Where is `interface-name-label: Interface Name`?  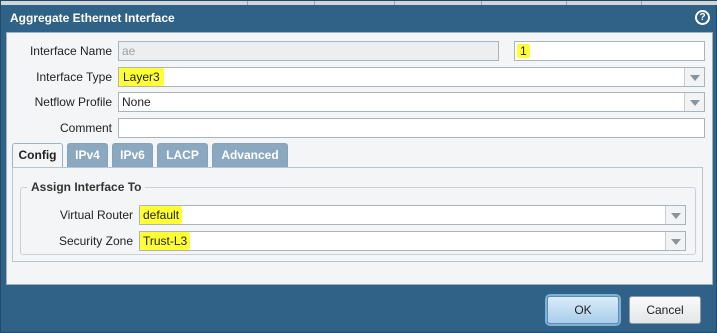
interface-name-label: Interface Name is located at coordinates (70, 51).